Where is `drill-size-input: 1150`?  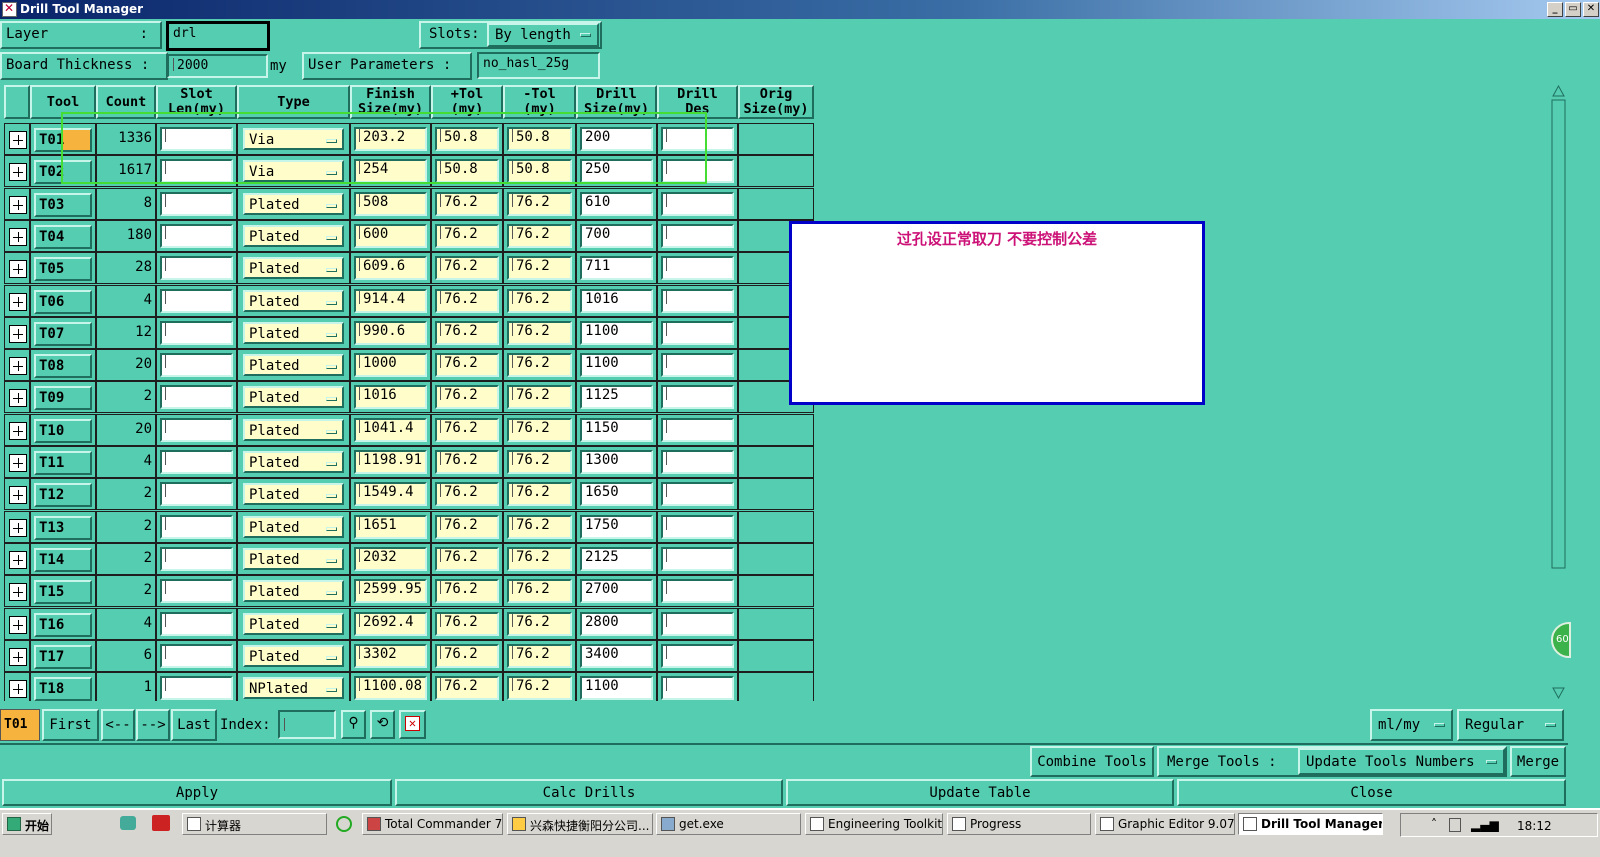 drill-size-input: 1150 is located at coordinates (616, 429).